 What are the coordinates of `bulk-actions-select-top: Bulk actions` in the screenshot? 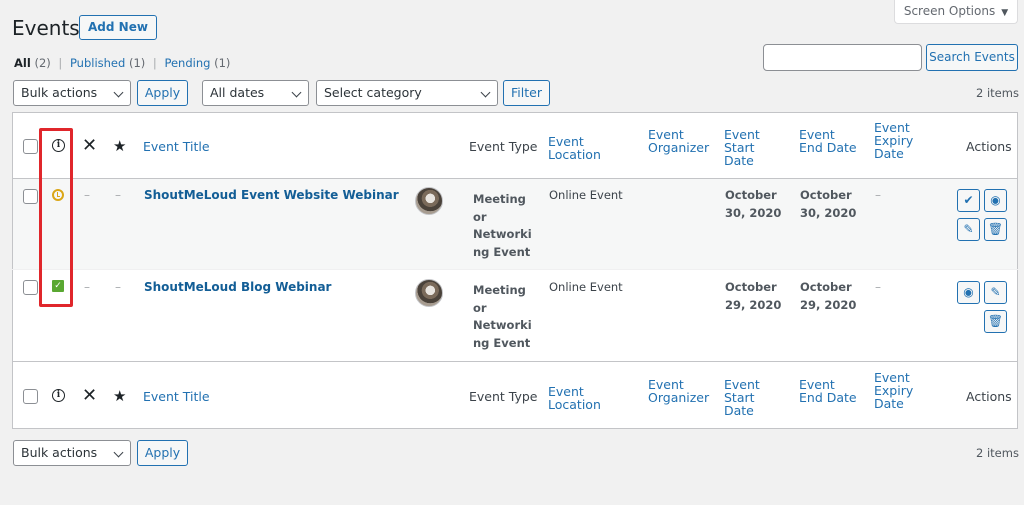 It's located at (72, 93).